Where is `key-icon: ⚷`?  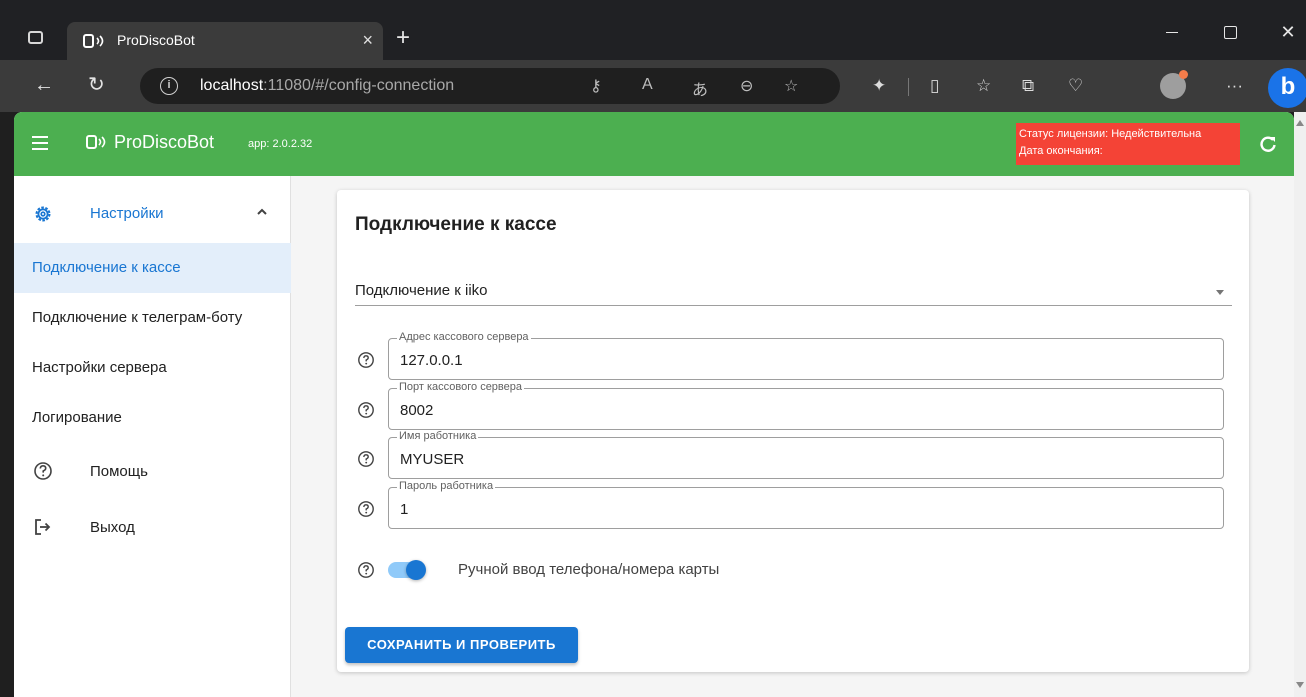
key-icon: ⚷ is located at coordinates (596, 86).